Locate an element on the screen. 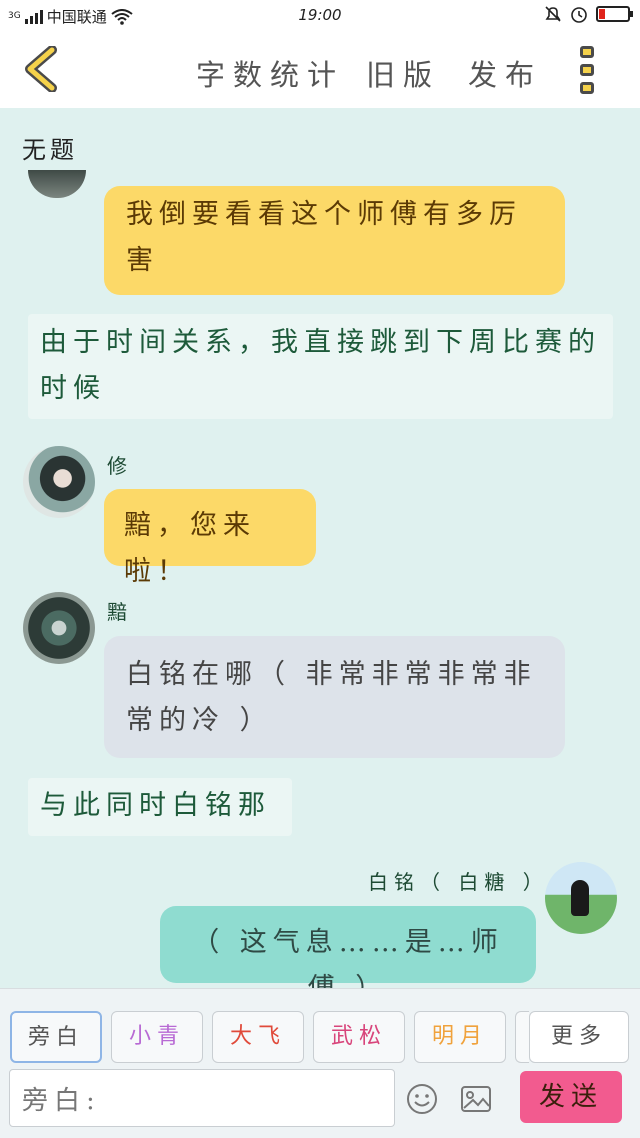 This screenshot has height=1138, width=640. back-arrow-icon is located at coordinates (42, 69).